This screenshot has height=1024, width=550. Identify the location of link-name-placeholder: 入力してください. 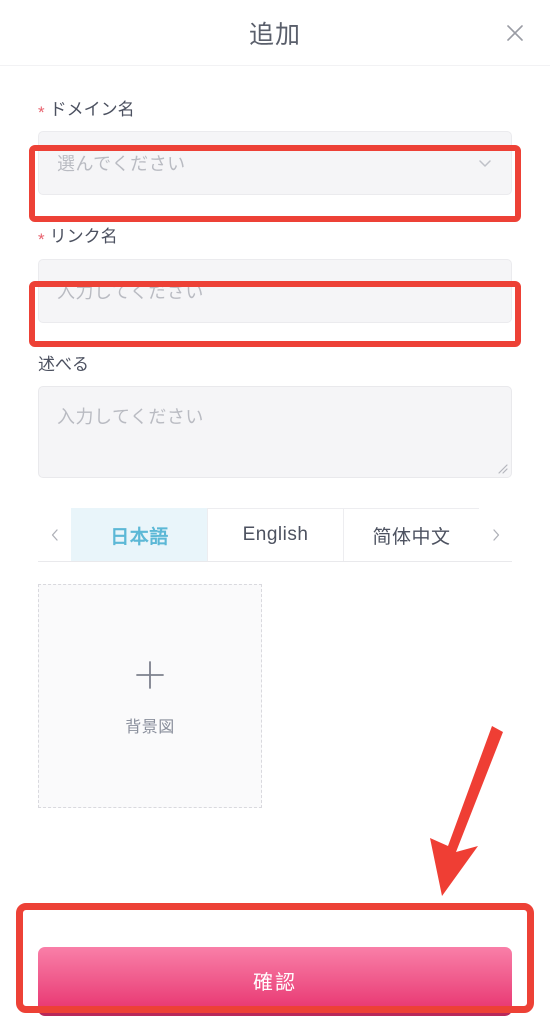
(130, 291).